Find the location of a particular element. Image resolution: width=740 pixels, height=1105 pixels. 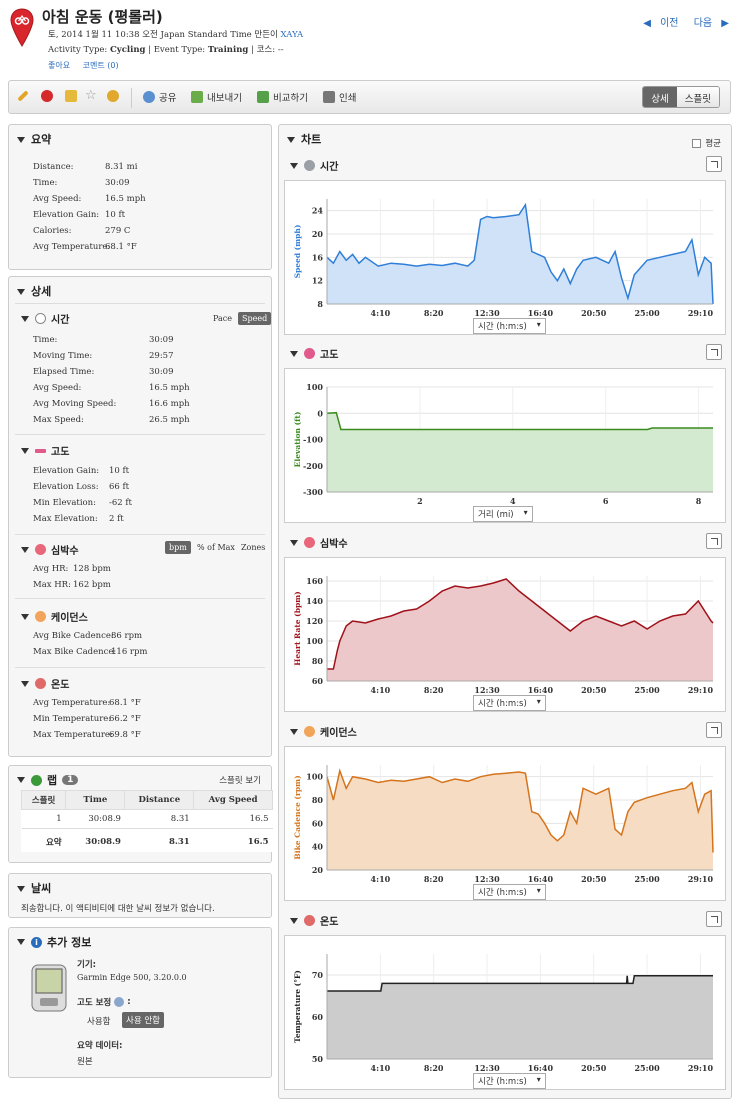

weather-header: 날씨 is located at coordinates (34, 888).